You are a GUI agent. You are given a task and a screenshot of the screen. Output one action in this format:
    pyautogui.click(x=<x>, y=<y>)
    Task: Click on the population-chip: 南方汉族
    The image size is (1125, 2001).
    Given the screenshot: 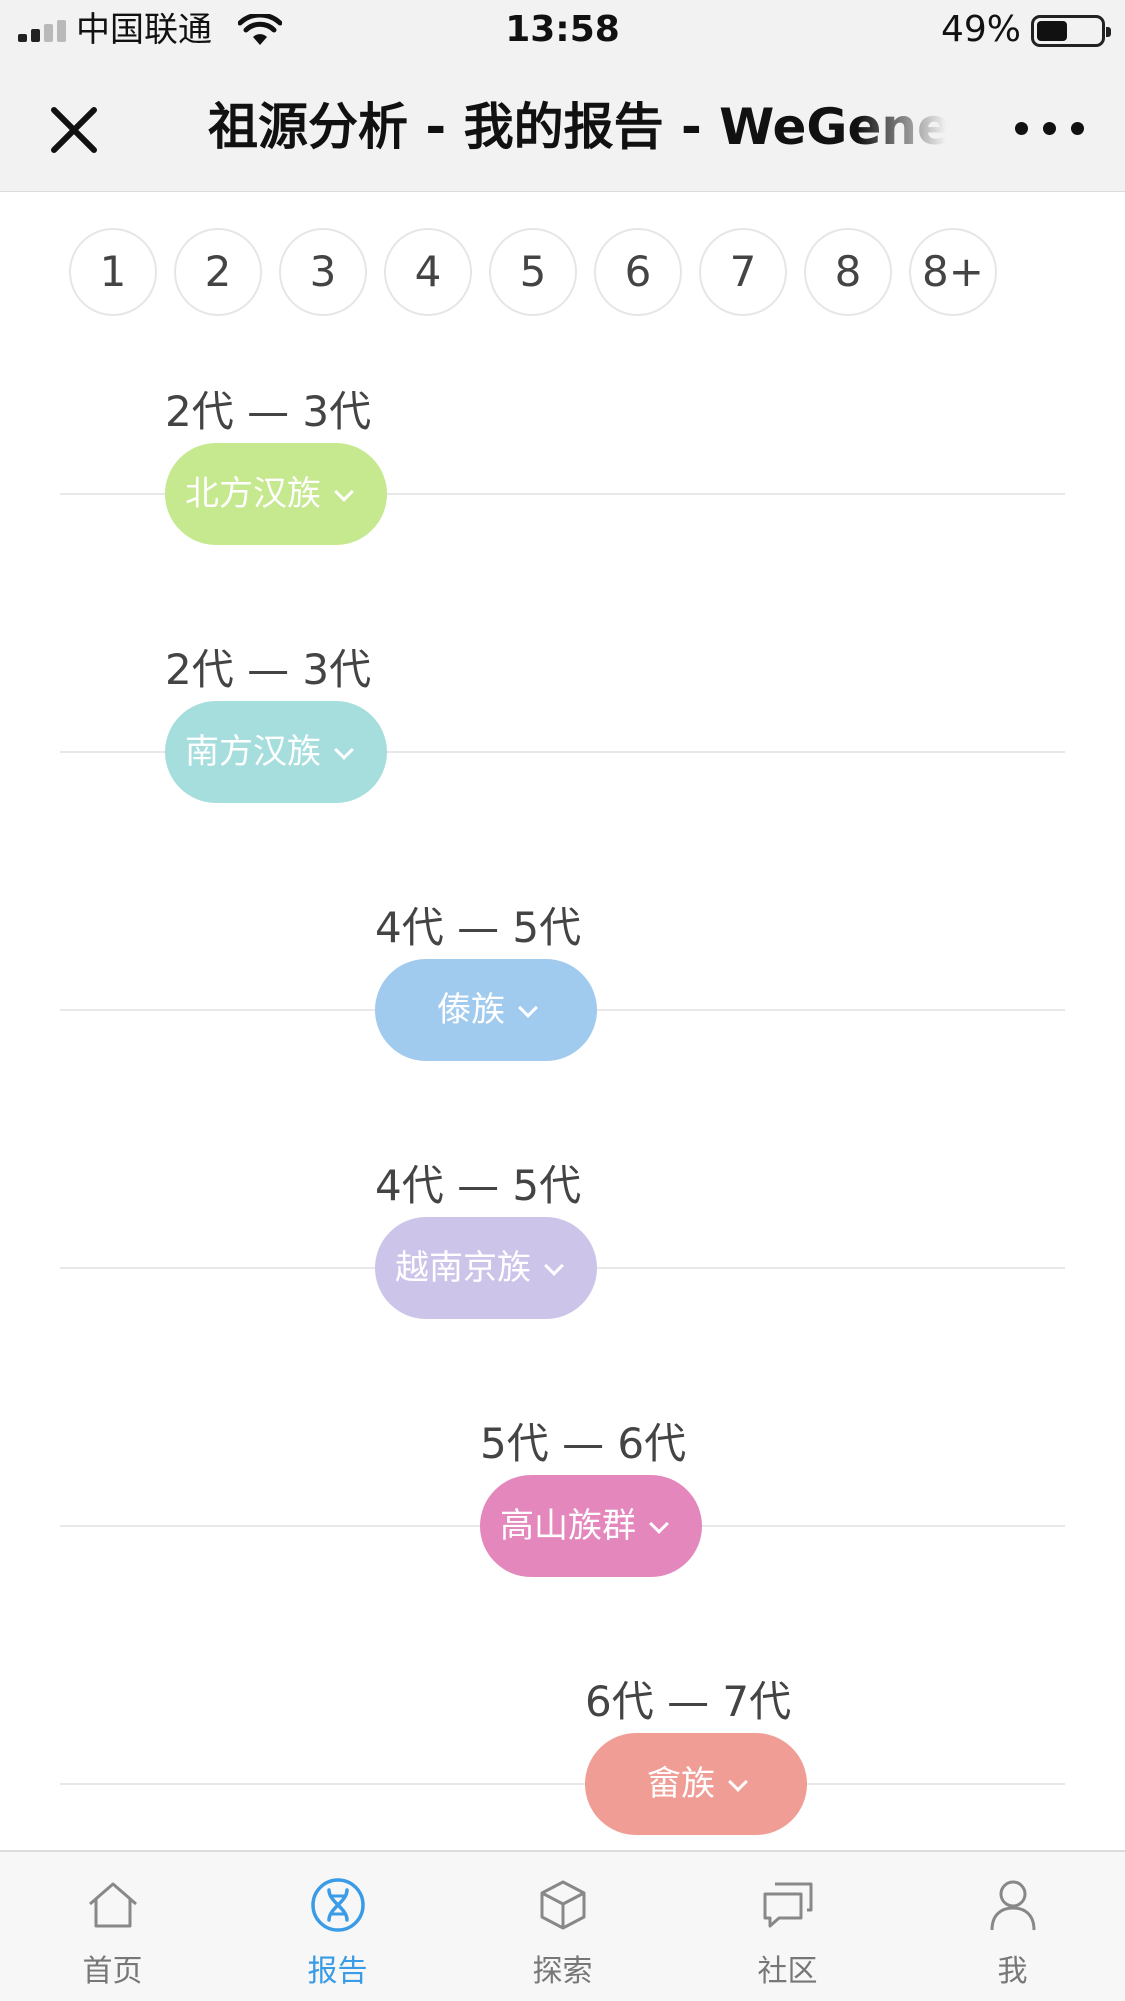 What is the action you would take?
    pyautogui.click(x=276, y=752)
    